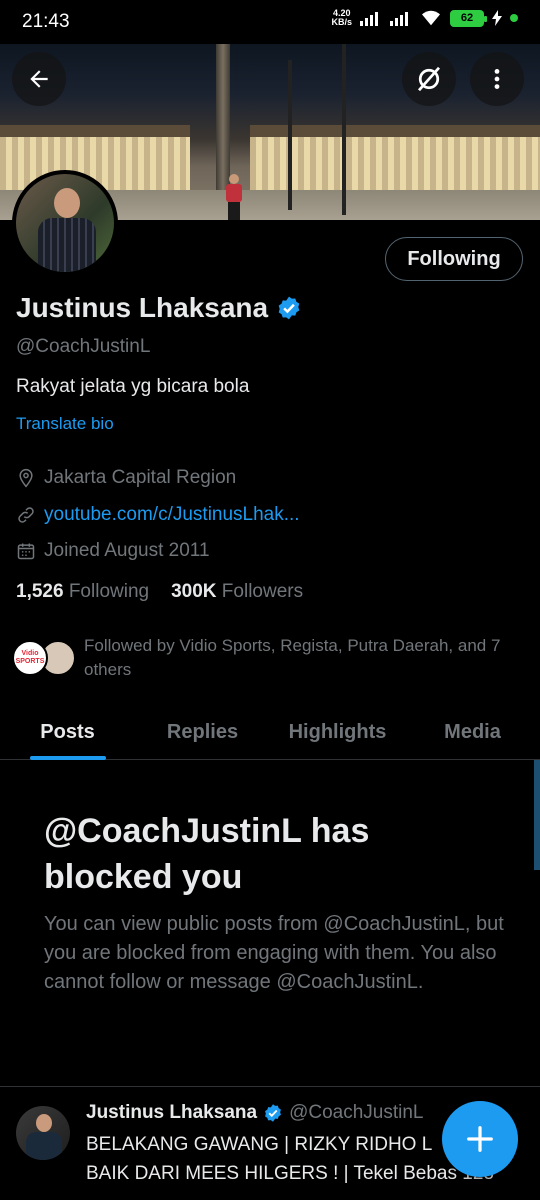  I want to click on back-button, so click(39, 79).